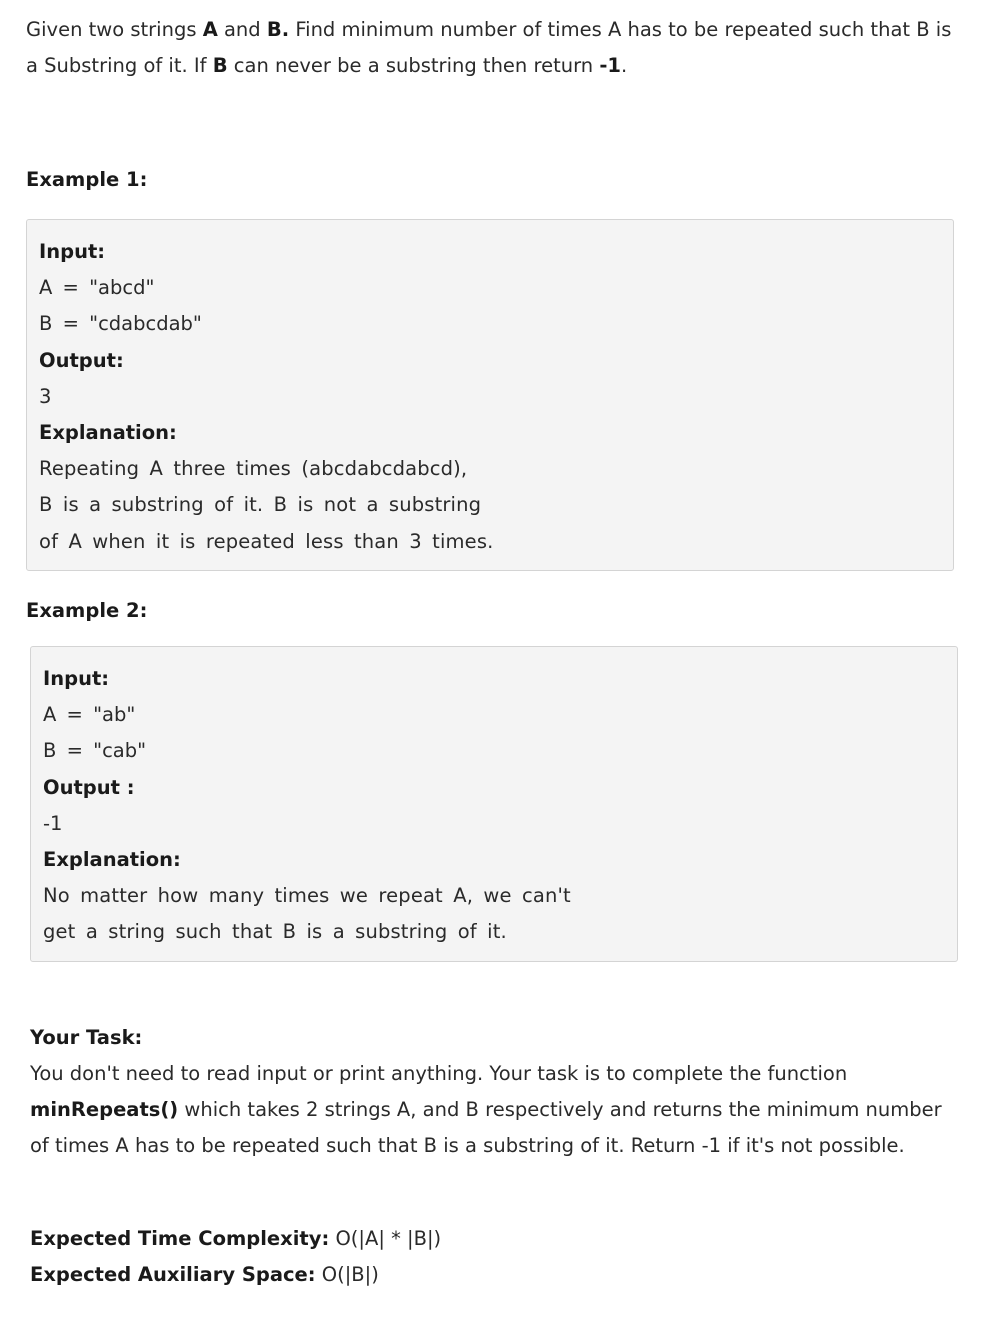  I want to click on intro-string-b: B, so click(220, 65).